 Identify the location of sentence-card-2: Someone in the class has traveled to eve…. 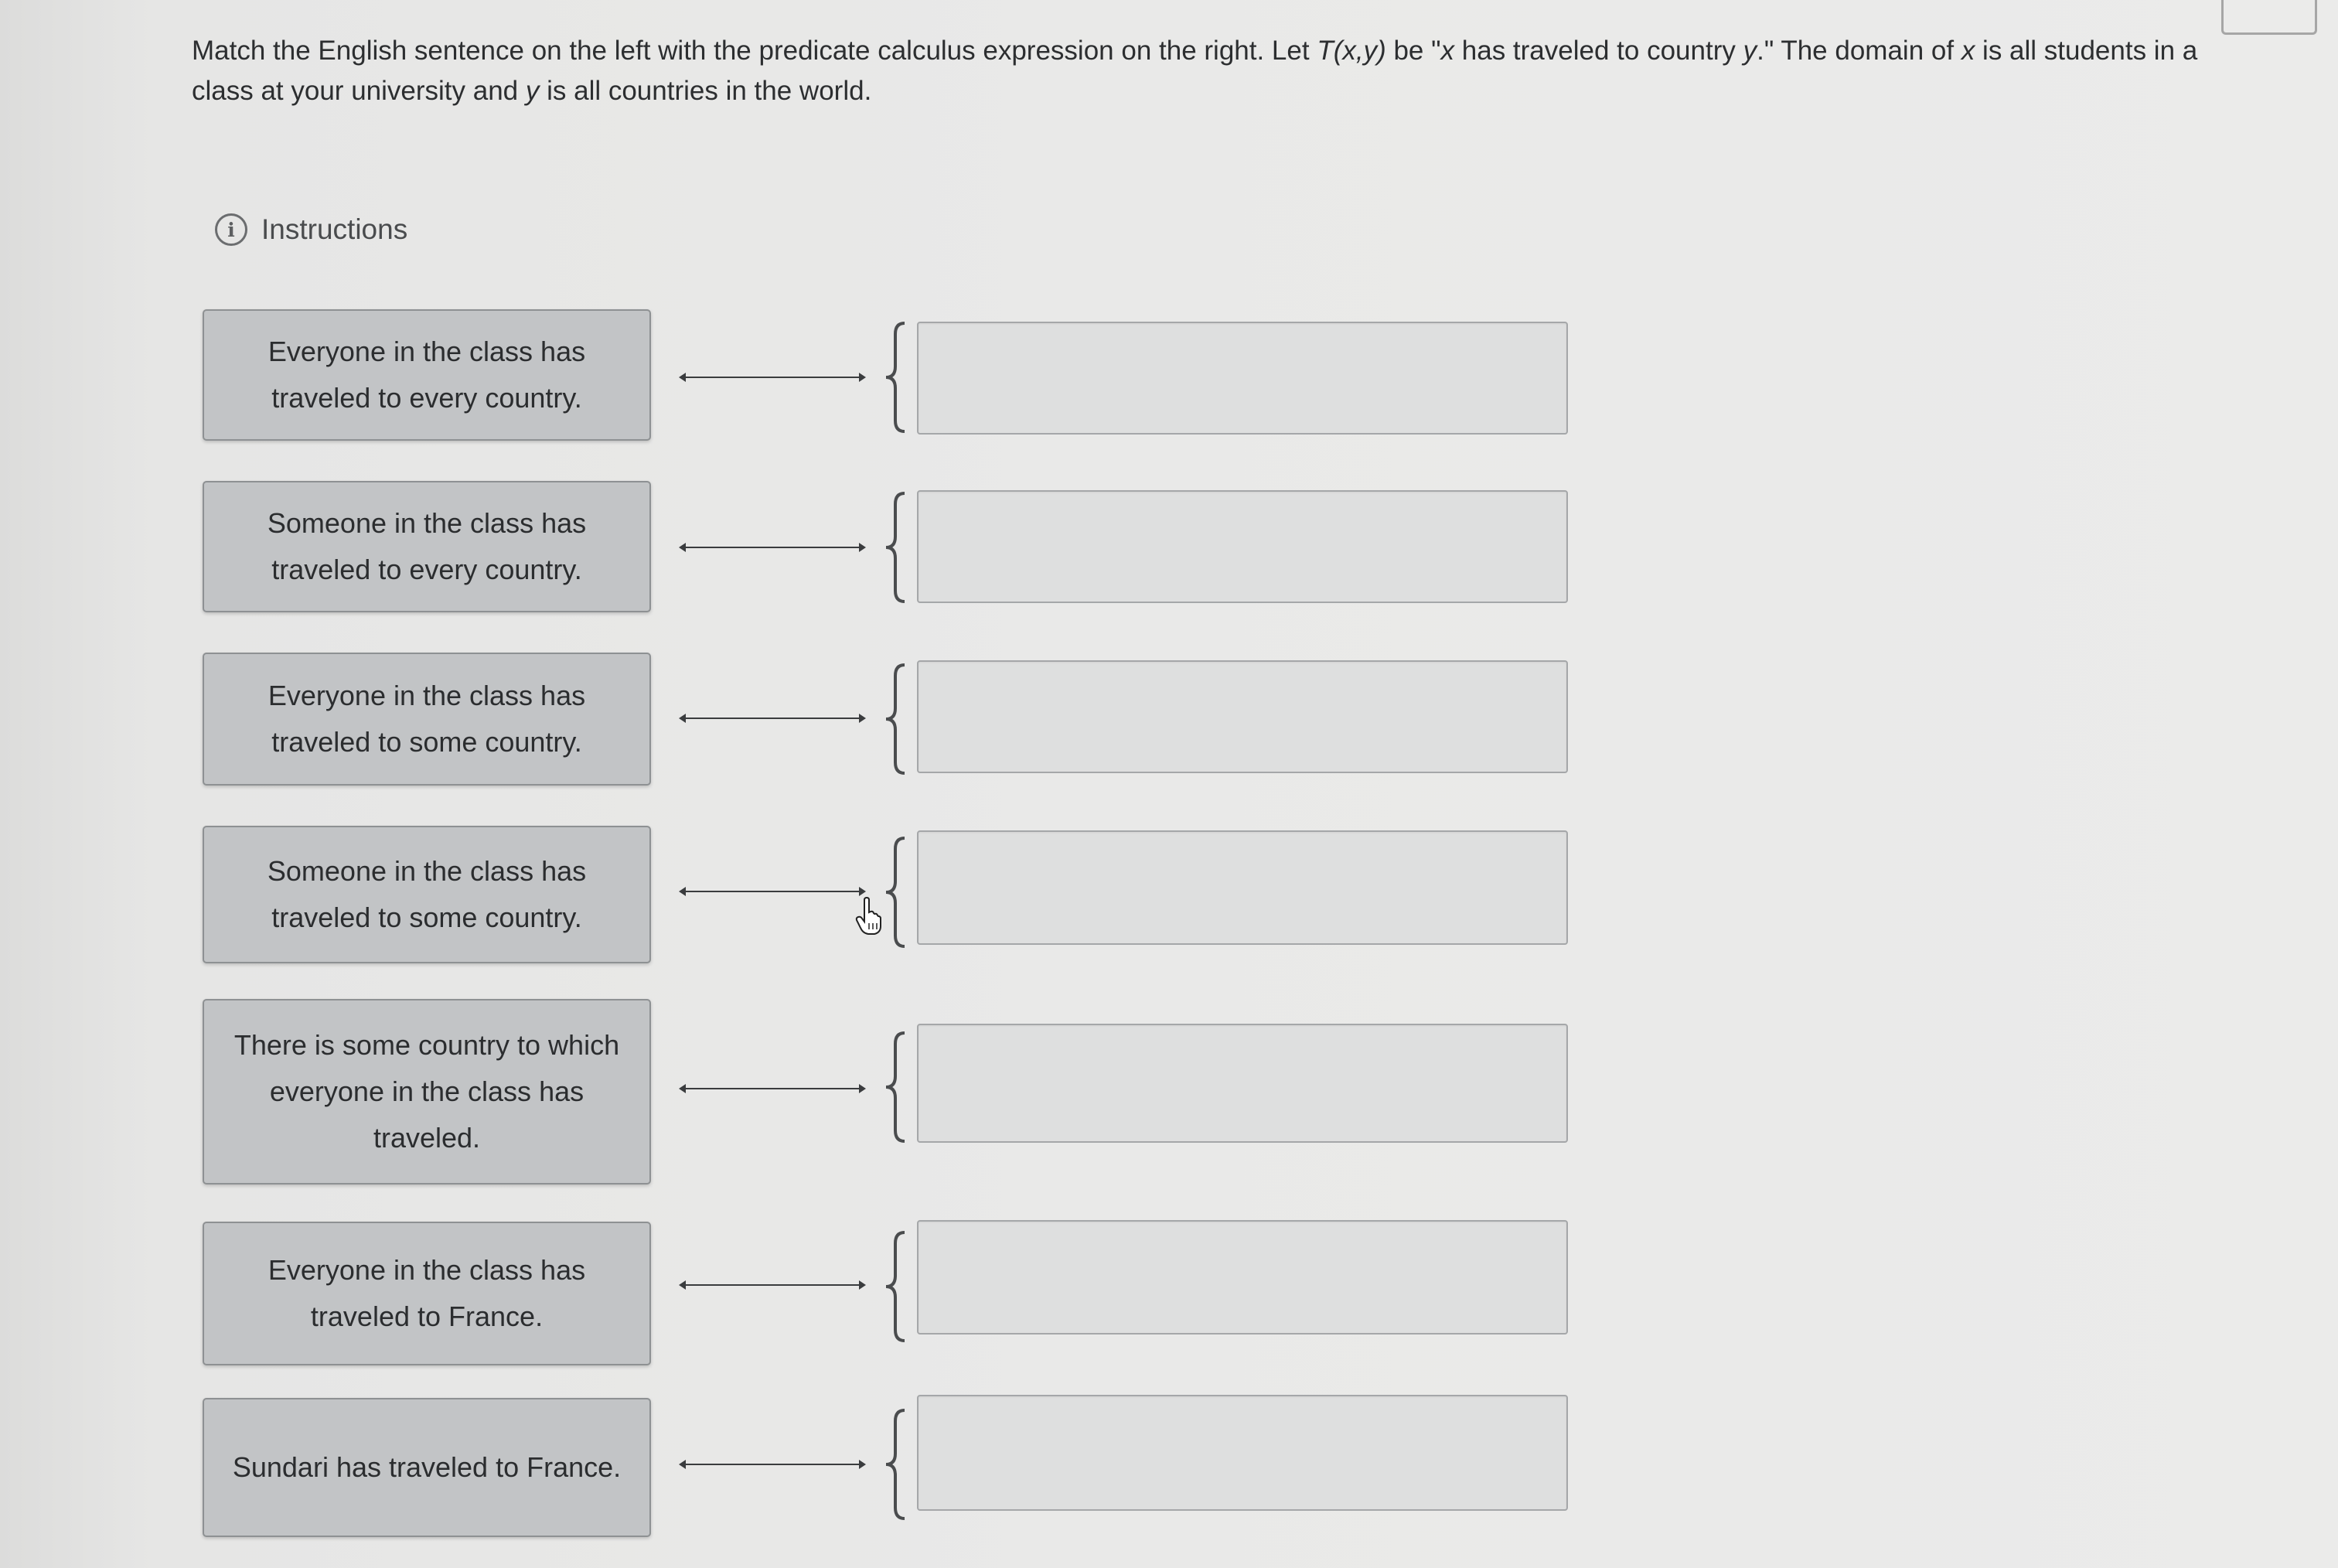
(427, 546).